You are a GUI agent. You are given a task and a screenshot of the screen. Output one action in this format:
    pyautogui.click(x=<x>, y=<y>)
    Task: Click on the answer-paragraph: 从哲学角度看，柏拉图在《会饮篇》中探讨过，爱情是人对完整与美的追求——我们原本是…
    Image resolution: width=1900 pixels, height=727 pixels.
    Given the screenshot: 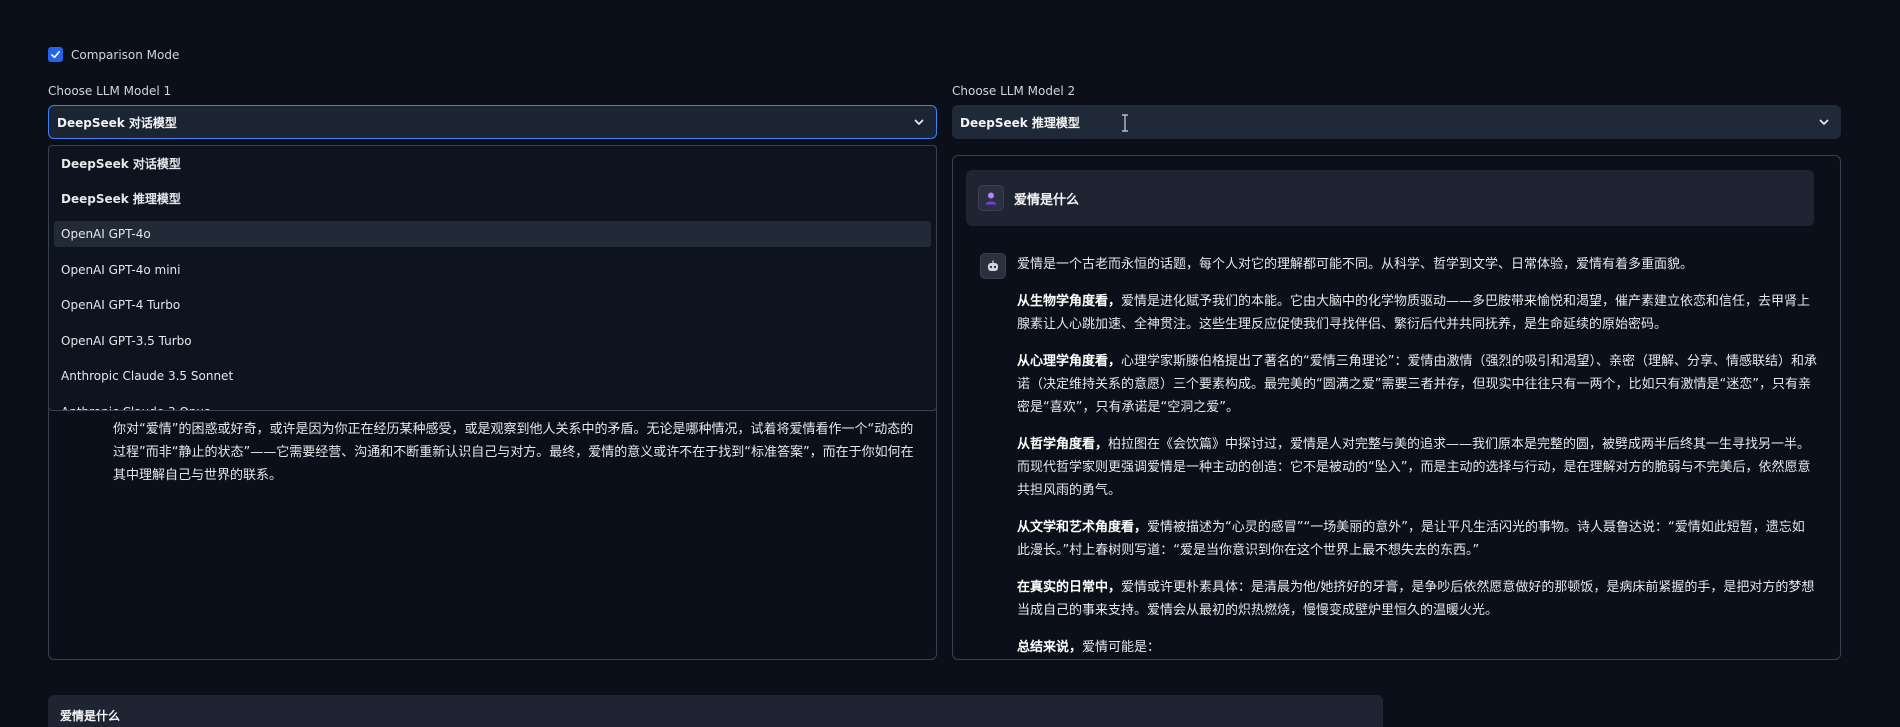 What is the action you would take?
    pyautogui.click(x=1414, y=467)
    